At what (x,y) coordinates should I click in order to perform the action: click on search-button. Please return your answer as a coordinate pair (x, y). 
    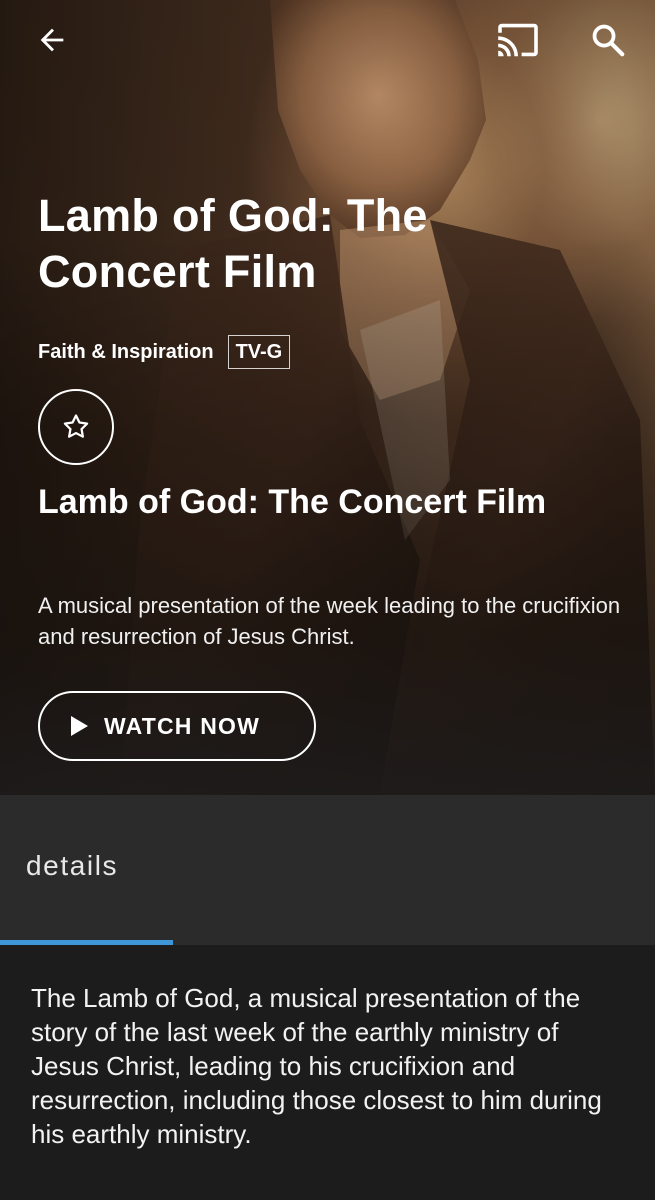
    Looking at the image, I should click on (608, 40).